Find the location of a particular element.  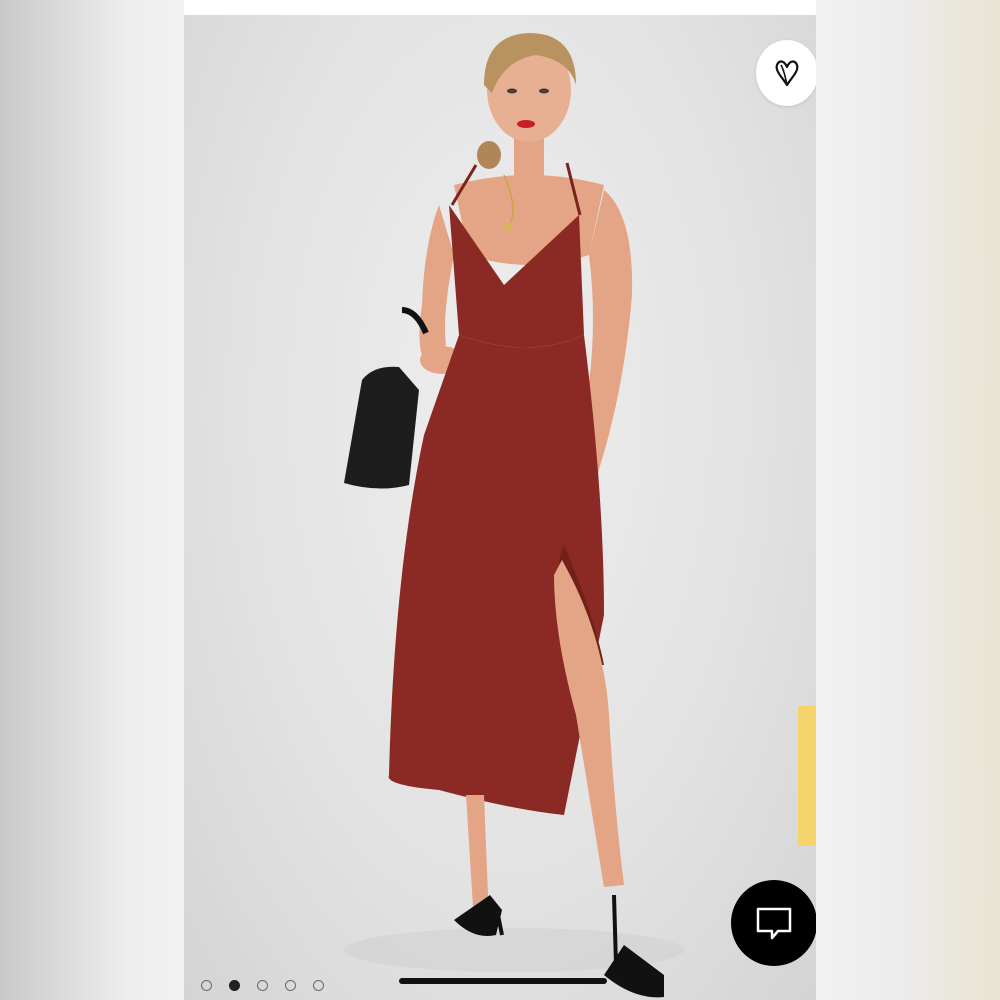

carousel-dots is located at coordinates (262, 985).